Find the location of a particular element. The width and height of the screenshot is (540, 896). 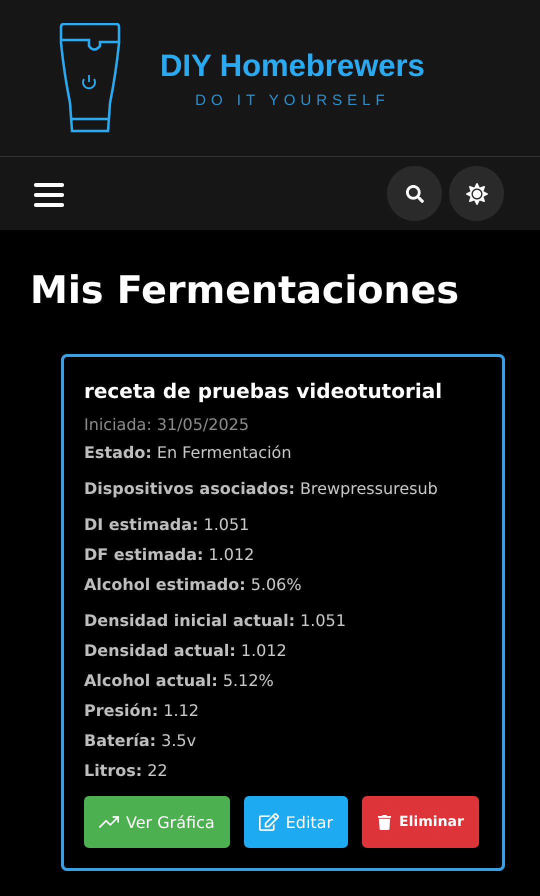

detail-line: DF estimada: 1.012 is located at coordinates (170, 555).